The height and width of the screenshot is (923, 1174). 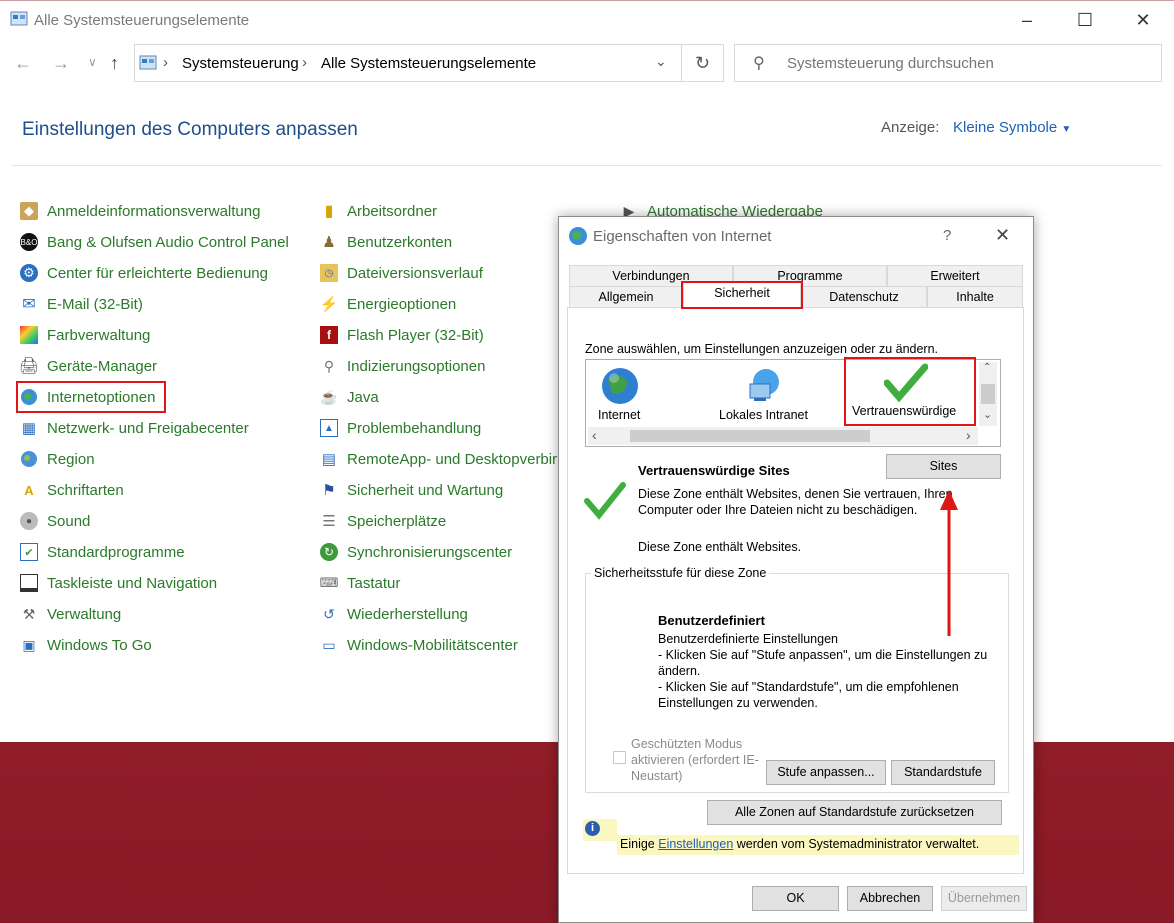 What do you see at coordinates (1085, 20) in the screenshot?
I see `maximize-button: ☐` at bounding box center [1085, 20].